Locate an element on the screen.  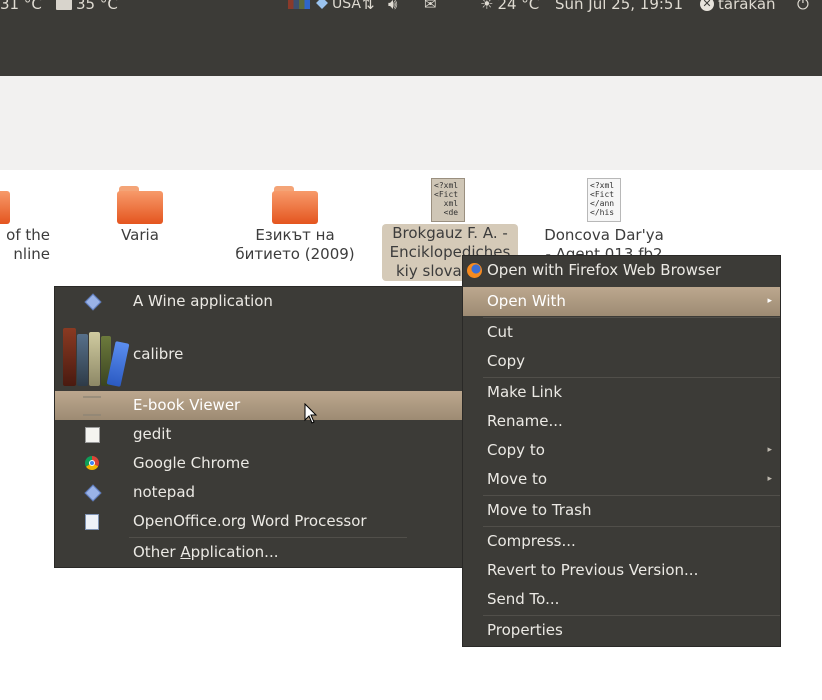
menu-item-label: Open With is located at coordinates (526, 301).